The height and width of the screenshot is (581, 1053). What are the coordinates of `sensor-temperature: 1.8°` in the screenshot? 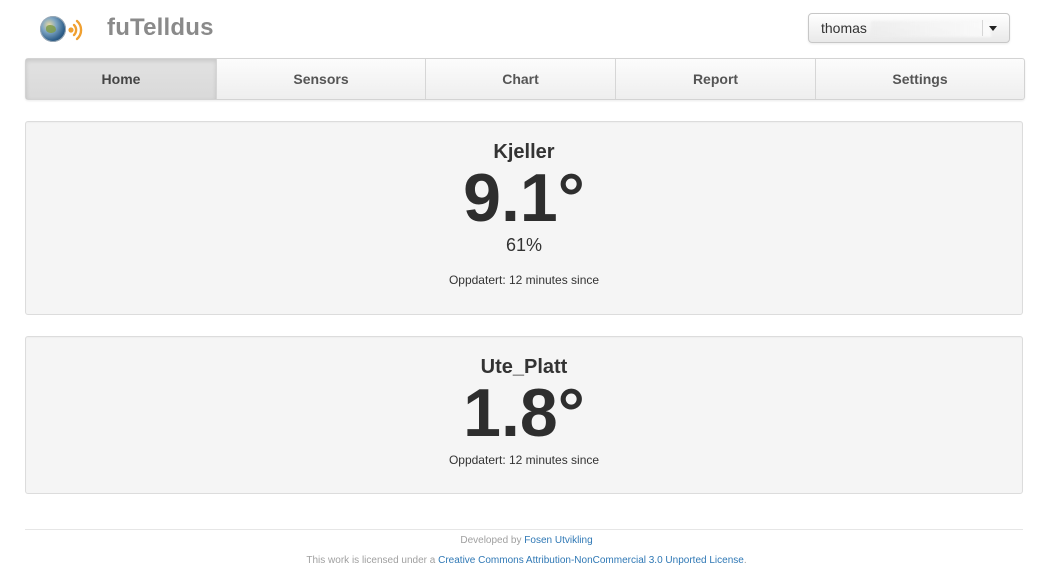 It's located at (524, 413).